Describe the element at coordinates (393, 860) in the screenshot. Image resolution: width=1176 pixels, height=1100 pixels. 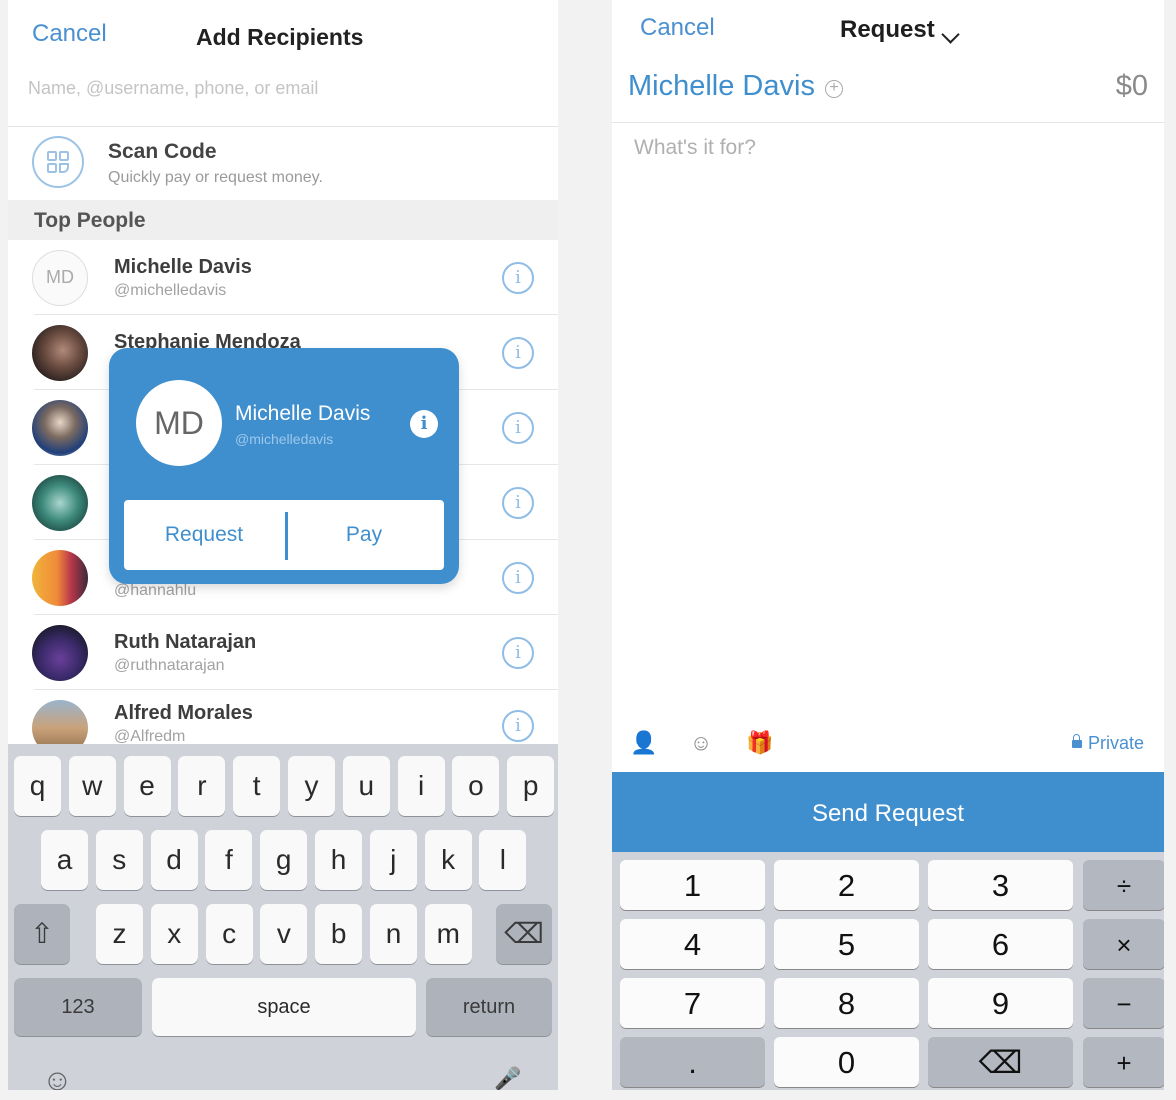
I see `key-j: j` at that location.